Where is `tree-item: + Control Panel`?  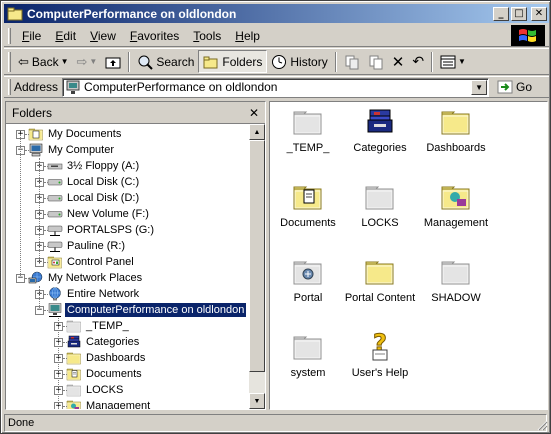
tree-item: + Control Panel is located at coordinates (85, 262).